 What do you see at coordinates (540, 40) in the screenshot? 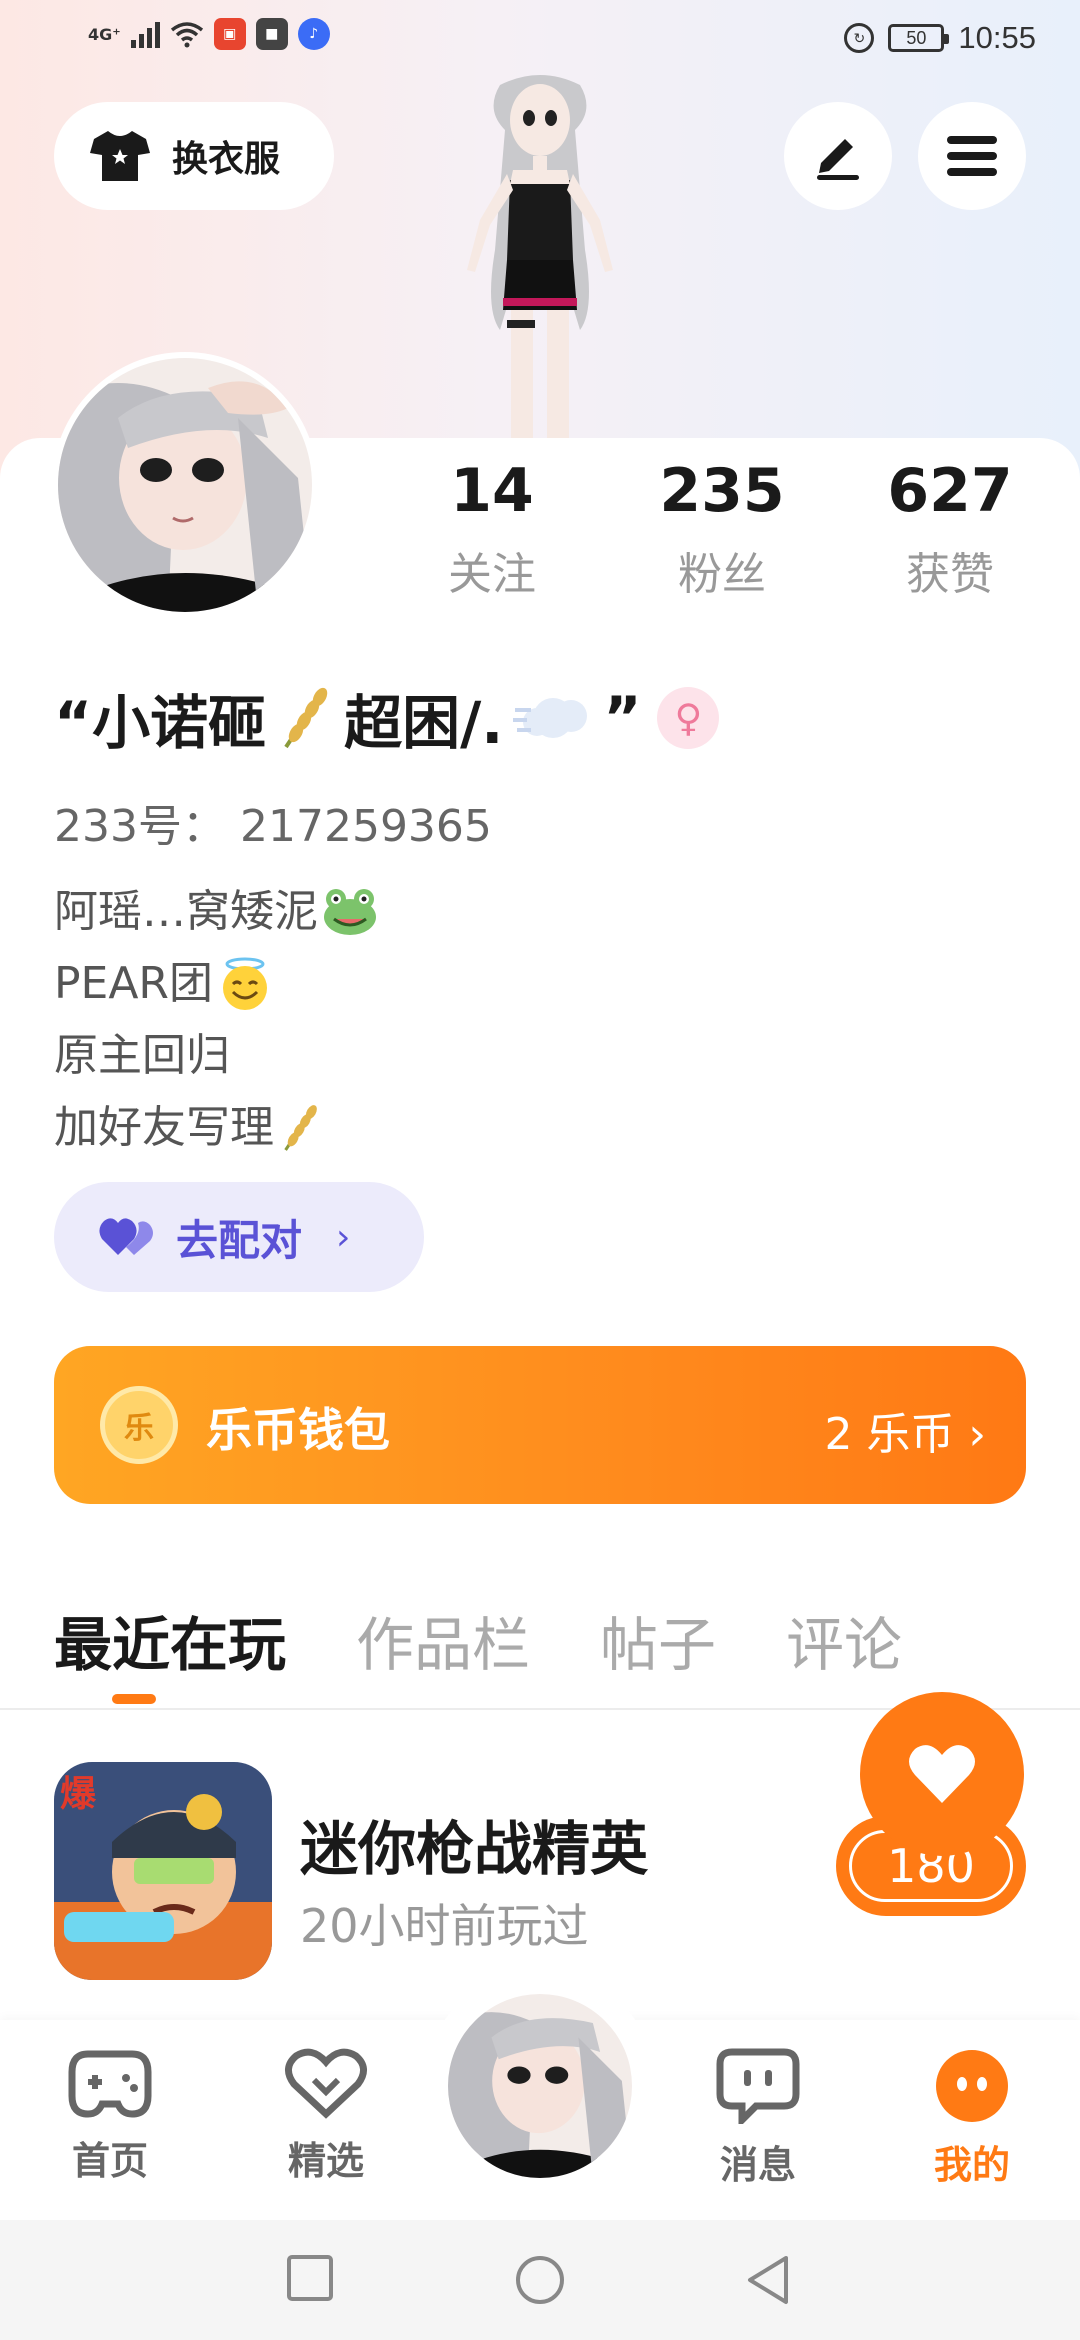
I see `status-bar: 4G⁺ ▣ ■ ♪ ↻ 50 10:55` at bounding box center [540, 40].